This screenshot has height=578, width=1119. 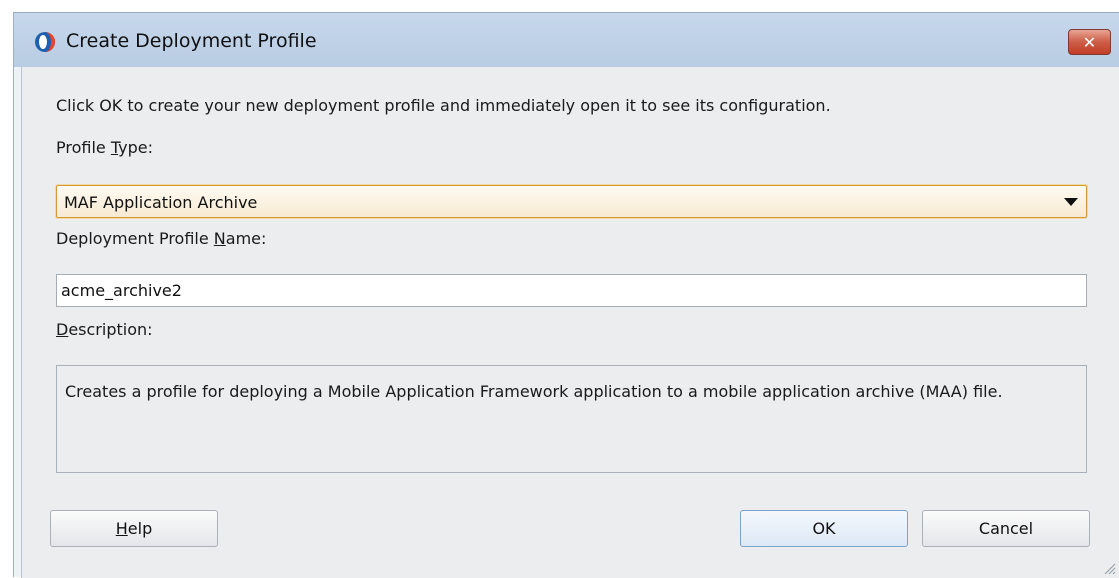 What do you see at coordinates (135, 238) in the screenshot?
I see `profile-name-label-prefix: Deployment Profile` at bounding box center [135, 238].